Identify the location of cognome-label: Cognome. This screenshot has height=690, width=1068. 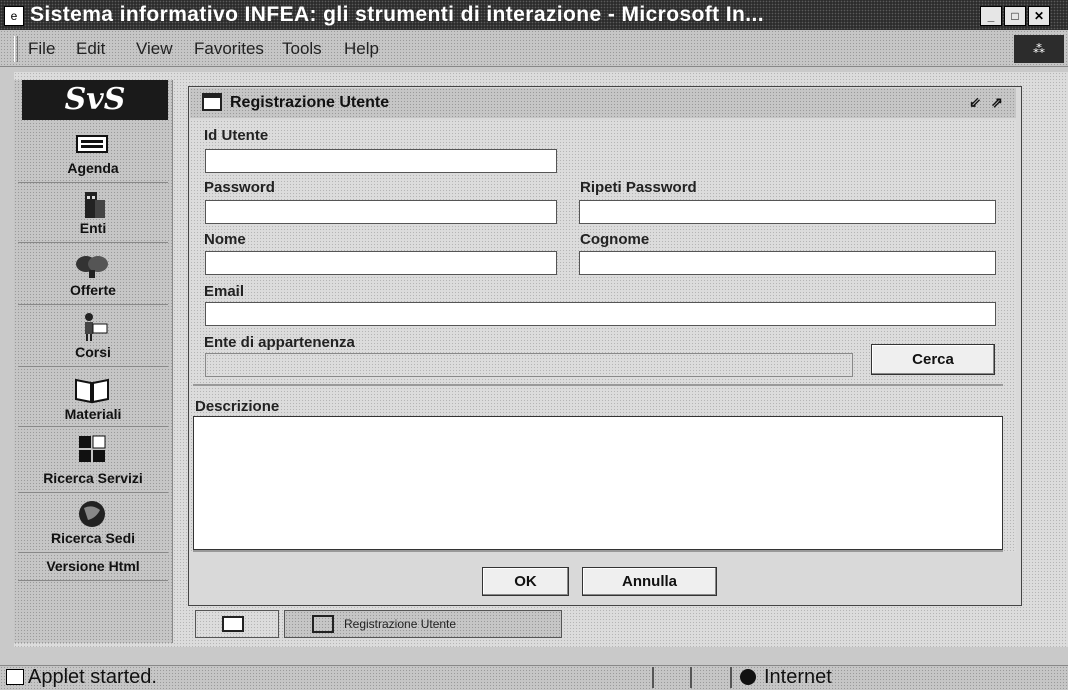
(615, 239).